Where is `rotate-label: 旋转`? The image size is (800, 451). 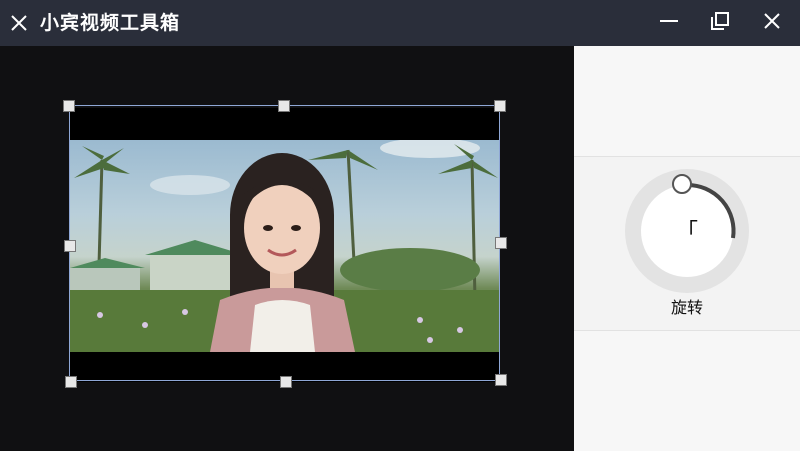
rotate-label: 旋转 is located at coordinates (686, 307).